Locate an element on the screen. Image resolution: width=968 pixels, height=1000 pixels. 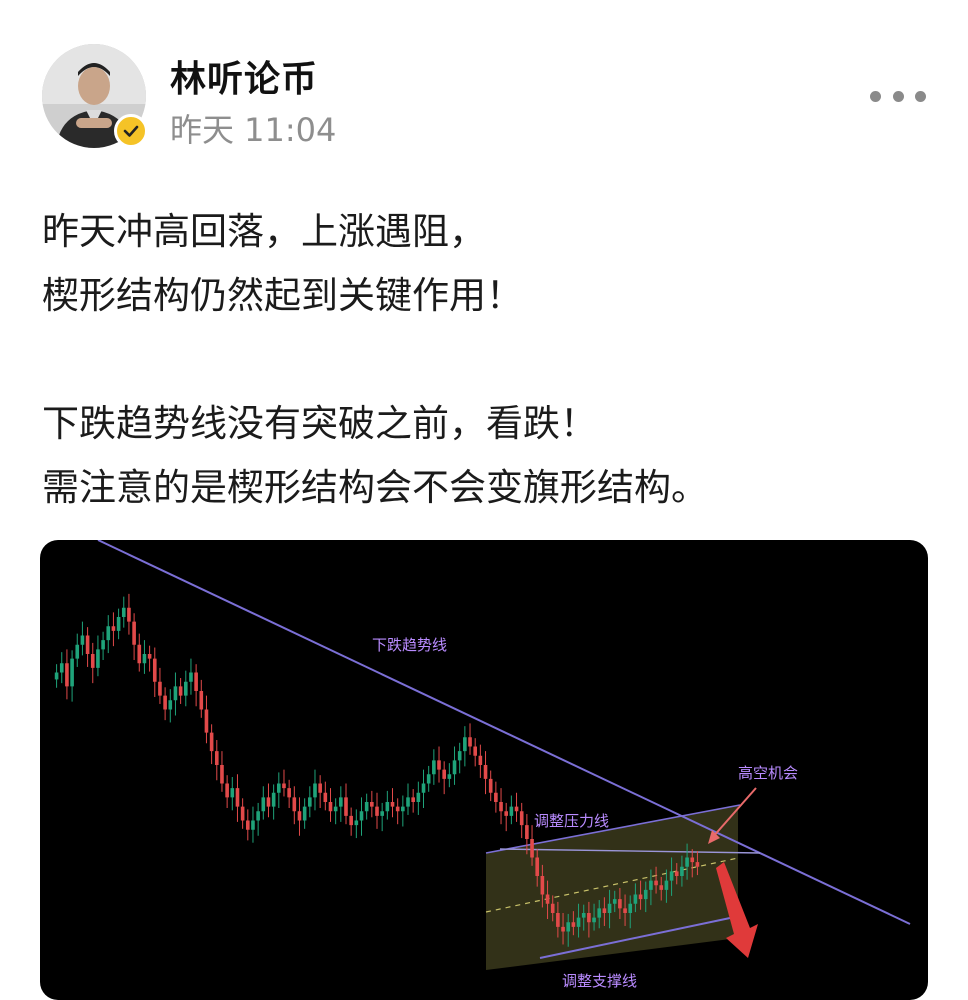
post-line: 楔形结构仍然起到关键作用！ is located at coordinates (282, 295).